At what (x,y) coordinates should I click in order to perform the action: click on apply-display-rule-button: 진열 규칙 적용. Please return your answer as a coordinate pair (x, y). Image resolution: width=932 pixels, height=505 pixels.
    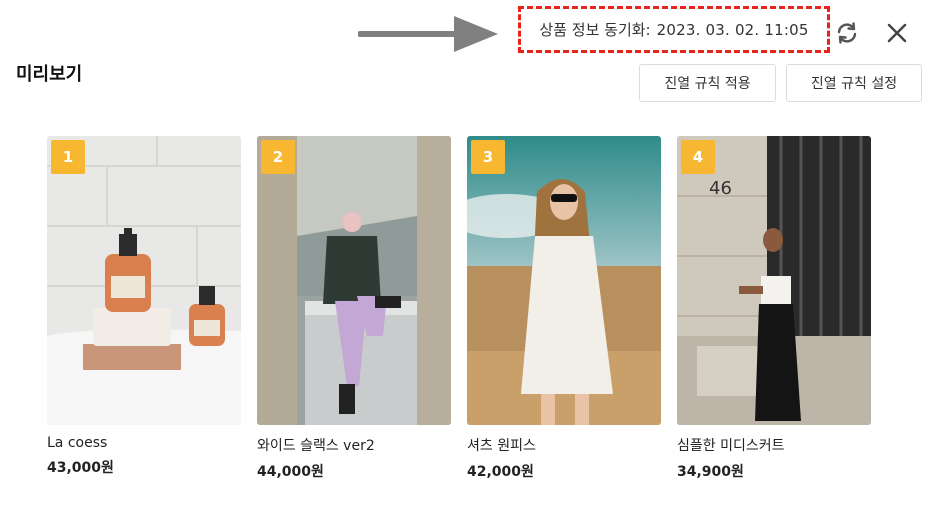
    Looking at the image, I should click on (707, 83).